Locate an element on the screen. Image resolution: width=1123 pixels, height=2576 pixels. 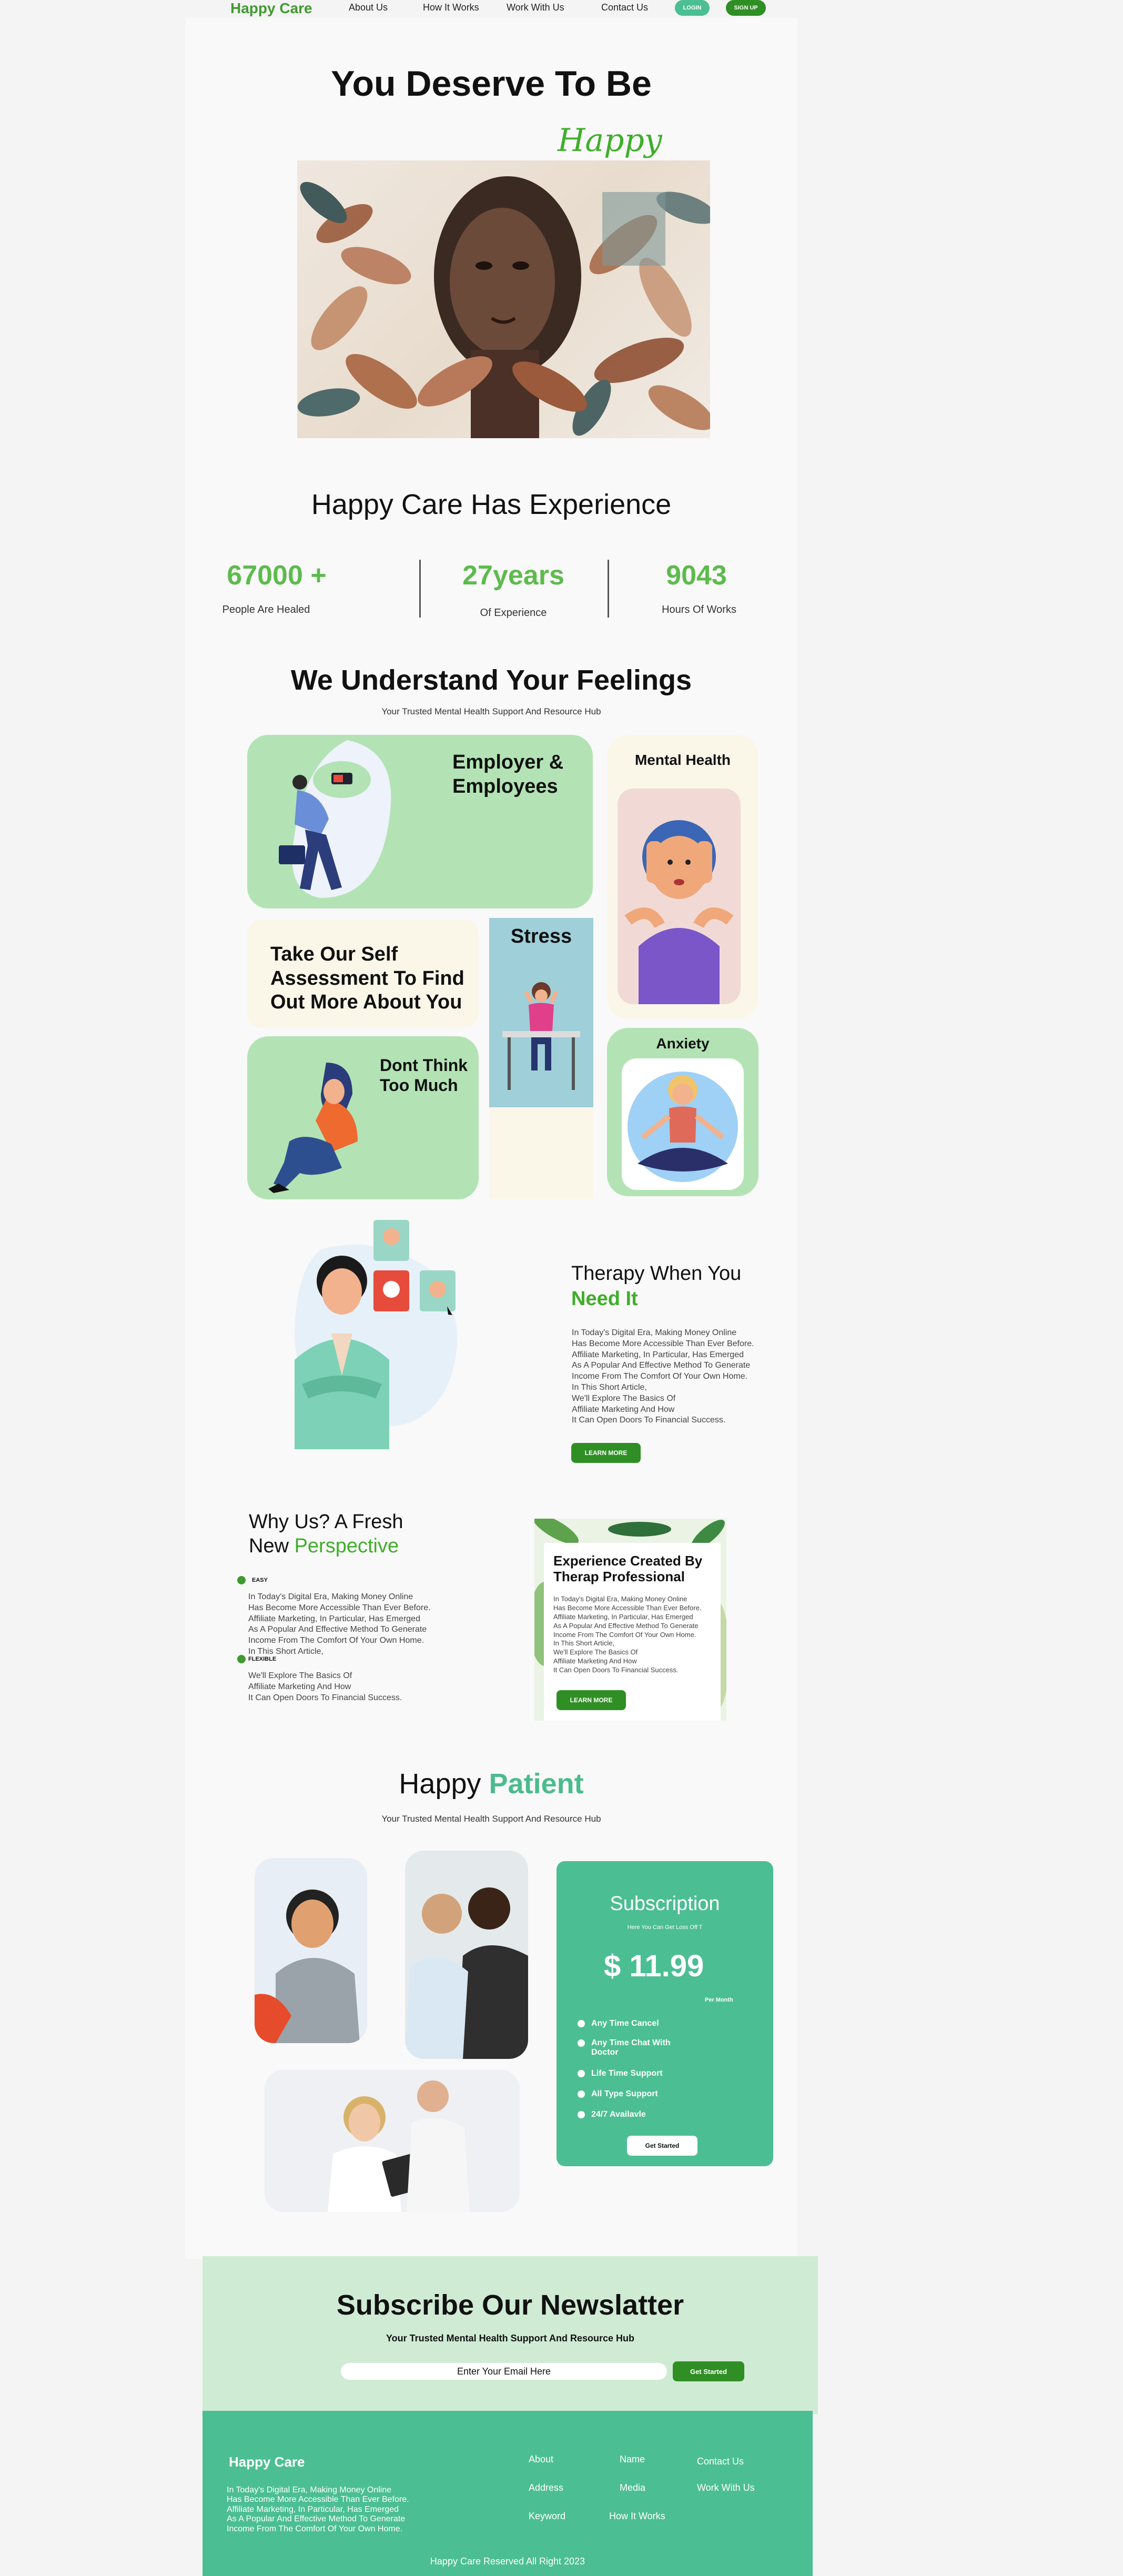
subscription-tagline: Here You Can Get Loss Off T is located at coordinates (665, 1927).